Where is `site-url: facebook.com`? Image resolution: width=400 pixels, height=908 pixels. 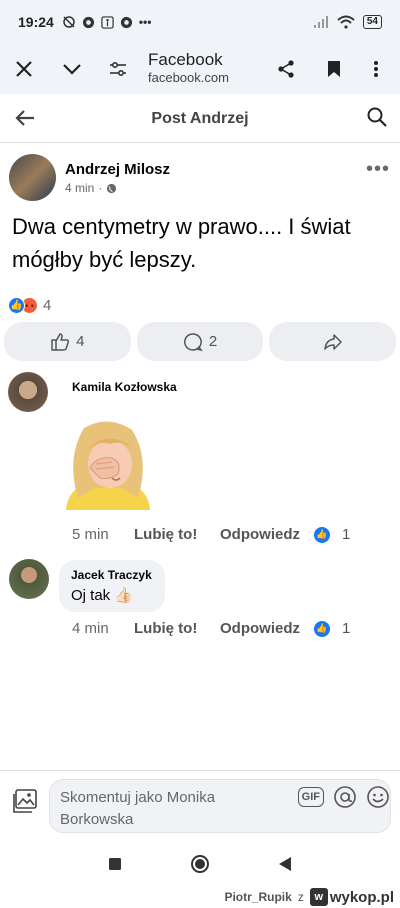
site-url: facebook.com is located at coordinates (188, 77).